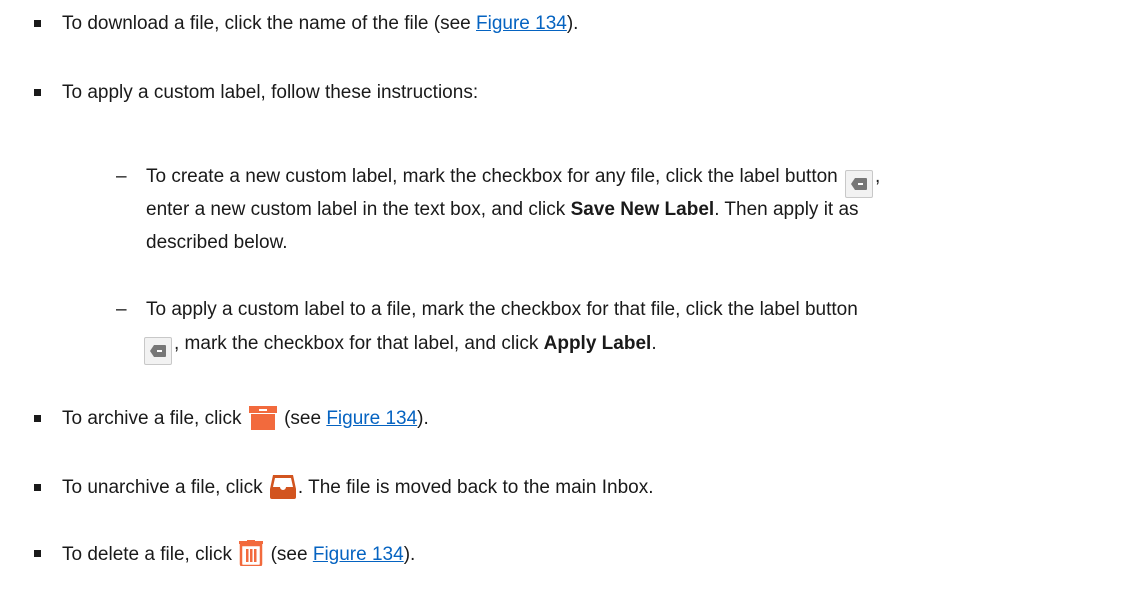 The height and width of the screenshot is (609, 1130). Describe the element at coordinates (217, 242) in the screenshot. I see `item-text: described below.` at that location.